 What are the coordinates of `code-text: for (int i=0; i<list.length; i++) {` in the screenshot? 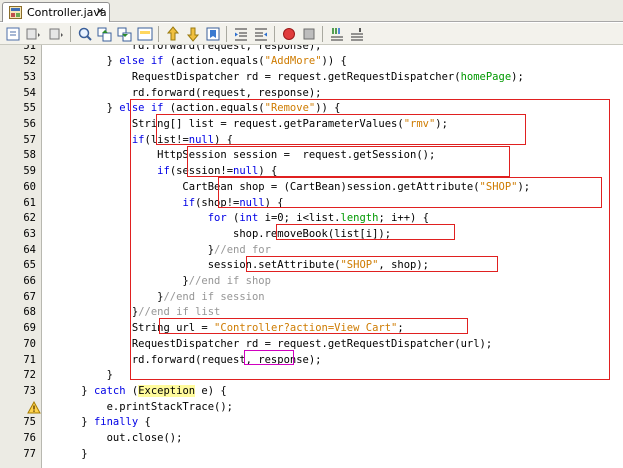 It's located at (242, 219).